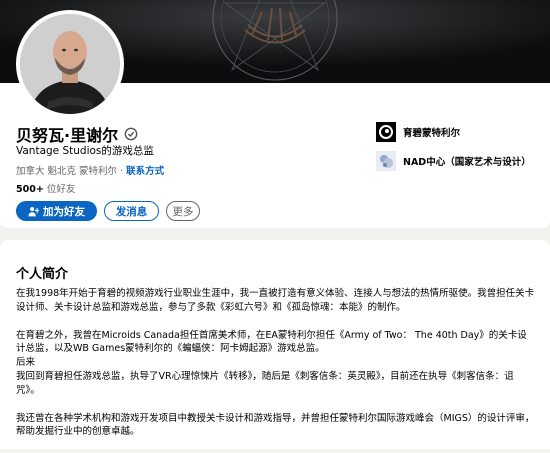  What do you see at coordinates (71, 171) in the screenshot?
I see `profile-location: 加拿大 魁北克 蒙特利尔 ·` at bounding box center [71, 171].